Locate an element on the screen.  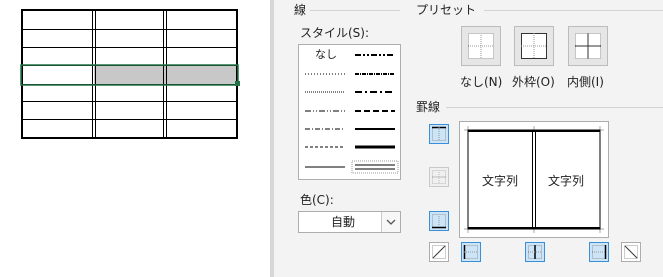
style-label: スタイル(S): is located at coordinates (335, 33).